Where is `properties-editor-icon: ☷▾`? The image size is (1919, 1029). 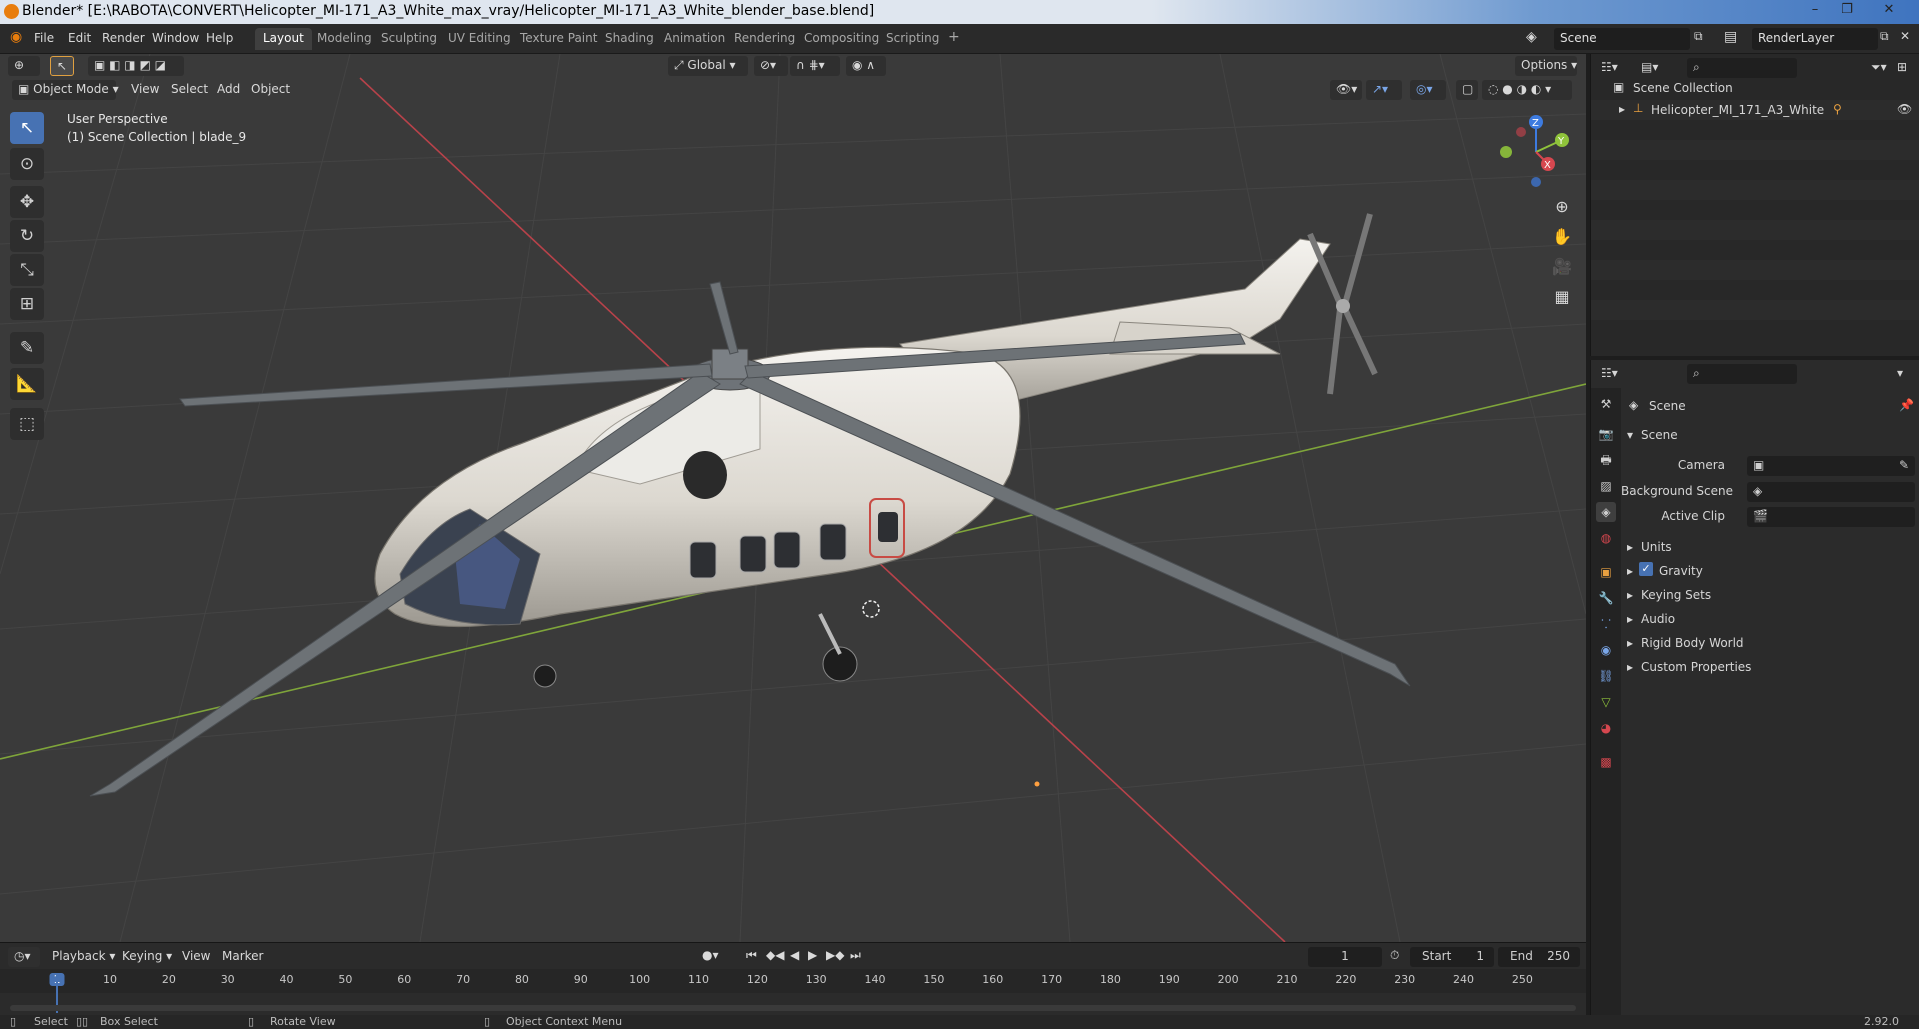 properties-editor-icon: ☷▾ is located at coordinates (1609, 373).